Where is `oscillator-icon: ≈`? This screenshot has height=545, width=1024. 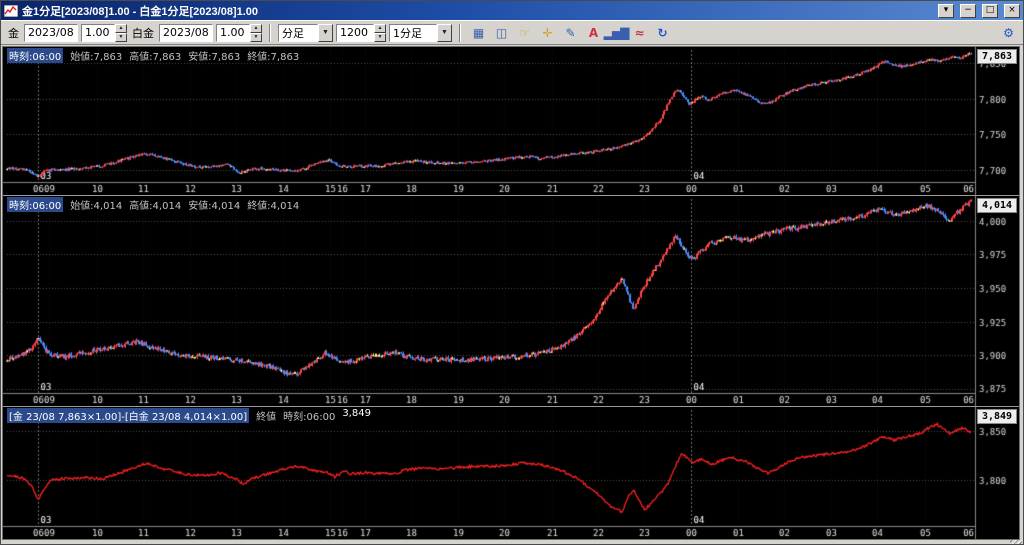 oscillator-icon: ≈ is located at coordinates (639, 33).